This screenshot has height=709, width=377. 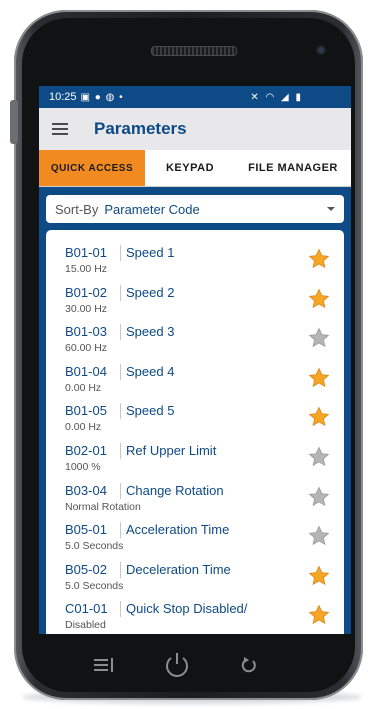 What do you see at coordinates (77, 209) in the screenshot?
I see `sort-by-label: Sort-By` at bounding box center [77, 209].